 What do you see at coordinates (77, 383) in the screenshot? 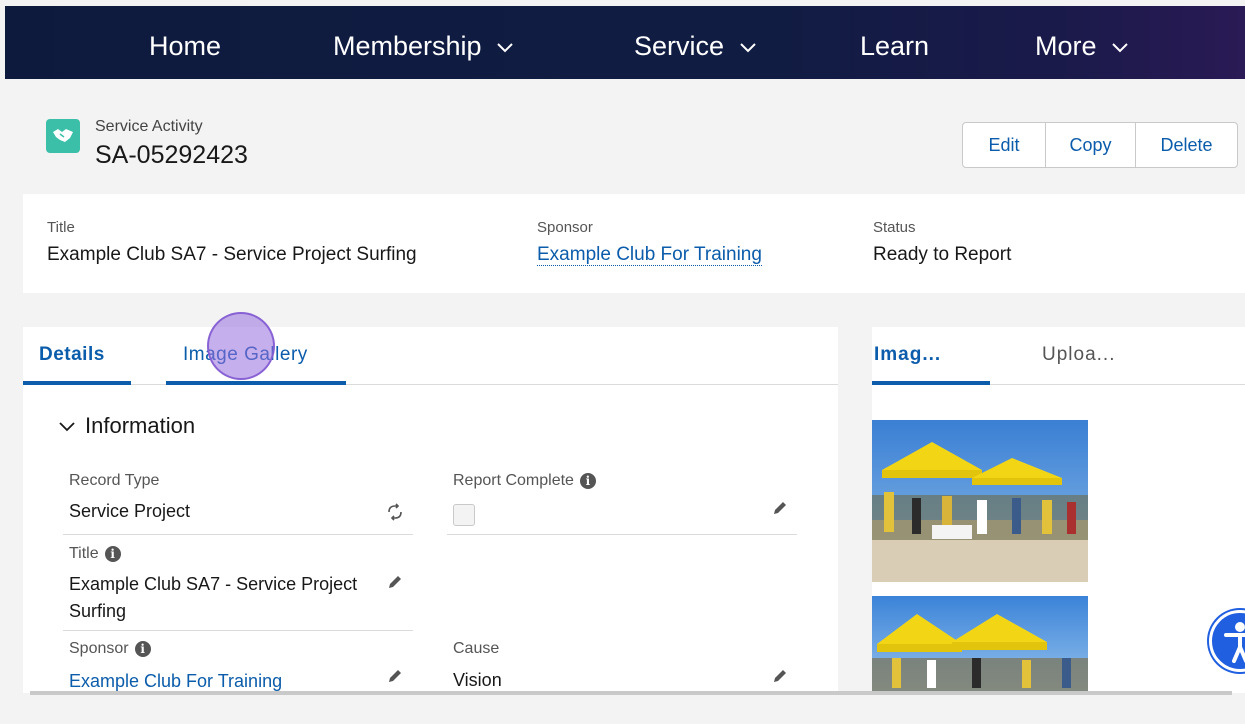
I see `tab-details-underline` at bounding box center [77, 383].